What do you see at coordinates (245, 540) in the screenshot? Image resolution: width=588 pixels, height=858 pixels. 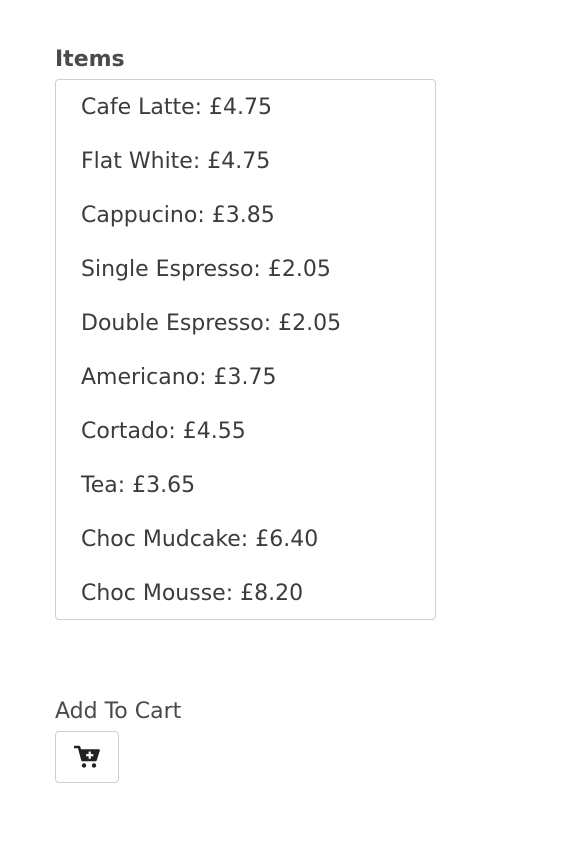 I see `list-item: Choc Mudcake: £6.40` at bounding box center [245, 540].